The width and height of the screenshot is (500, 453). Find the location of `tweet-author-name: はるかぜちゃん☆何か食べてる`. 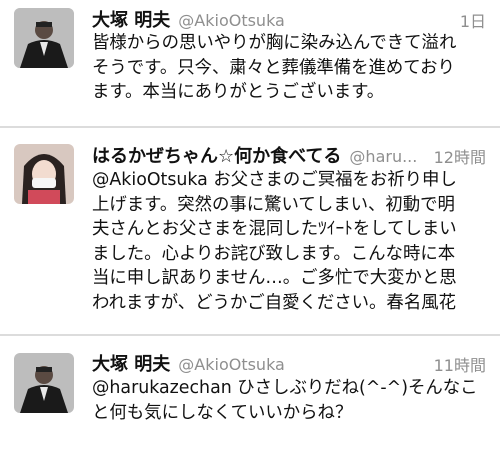

tweet-author-name: はるかぜちゃん☆何か食べてる is located at coordinates (216, 156).